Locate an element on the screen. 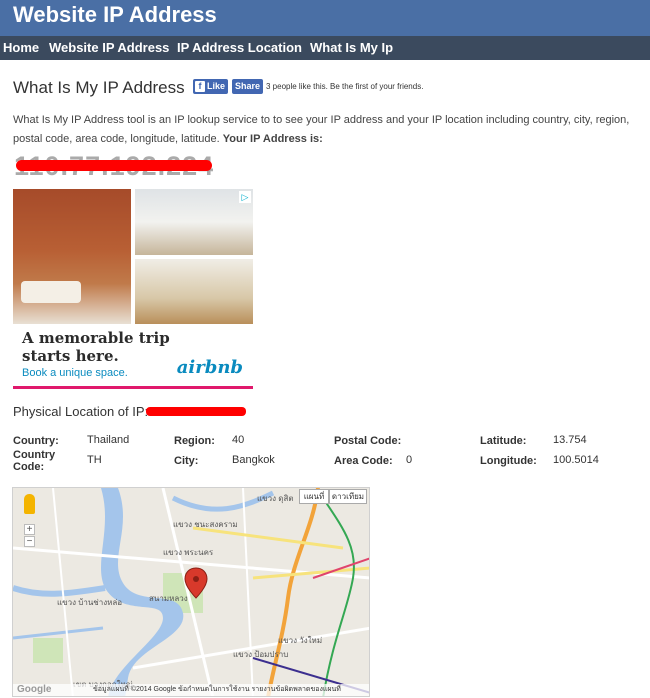 The height and width of the screenshot is (698, 650). region-value: 40 is located at coordinates (238, 440).